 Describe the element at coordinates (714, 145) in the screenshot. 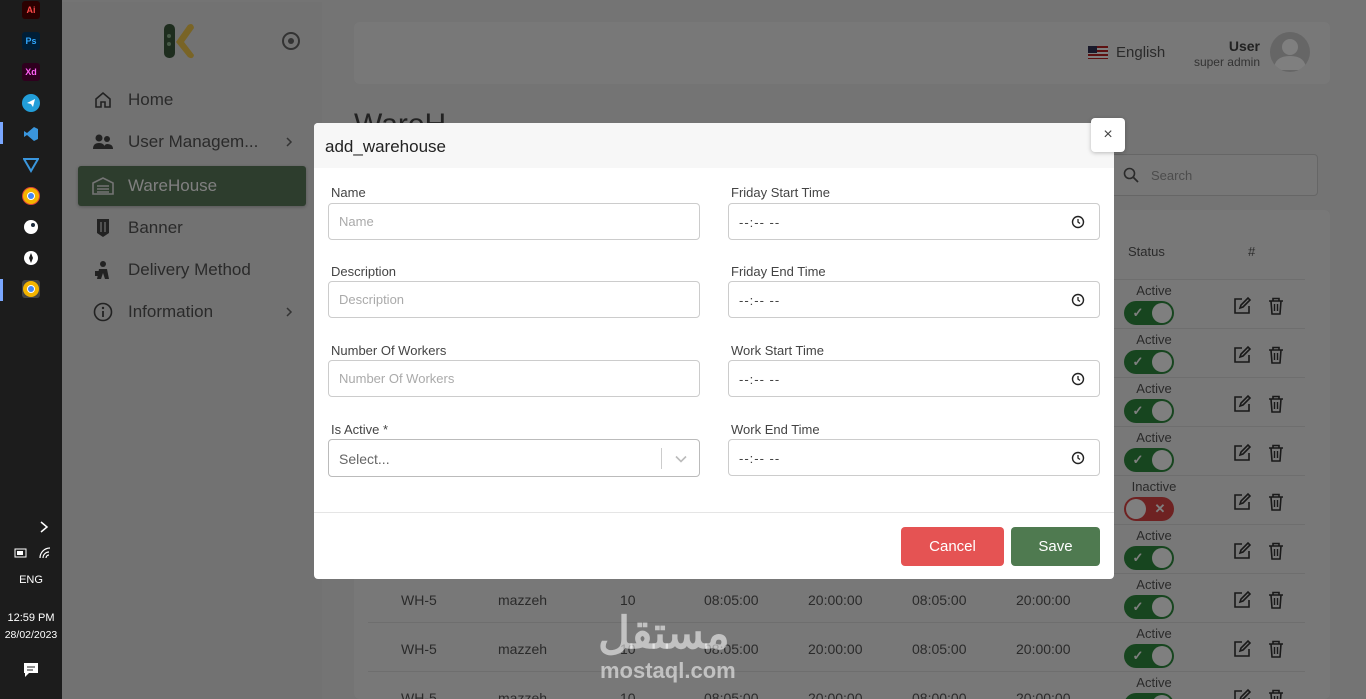

I see `modal-header: add_warehouse` at that location.